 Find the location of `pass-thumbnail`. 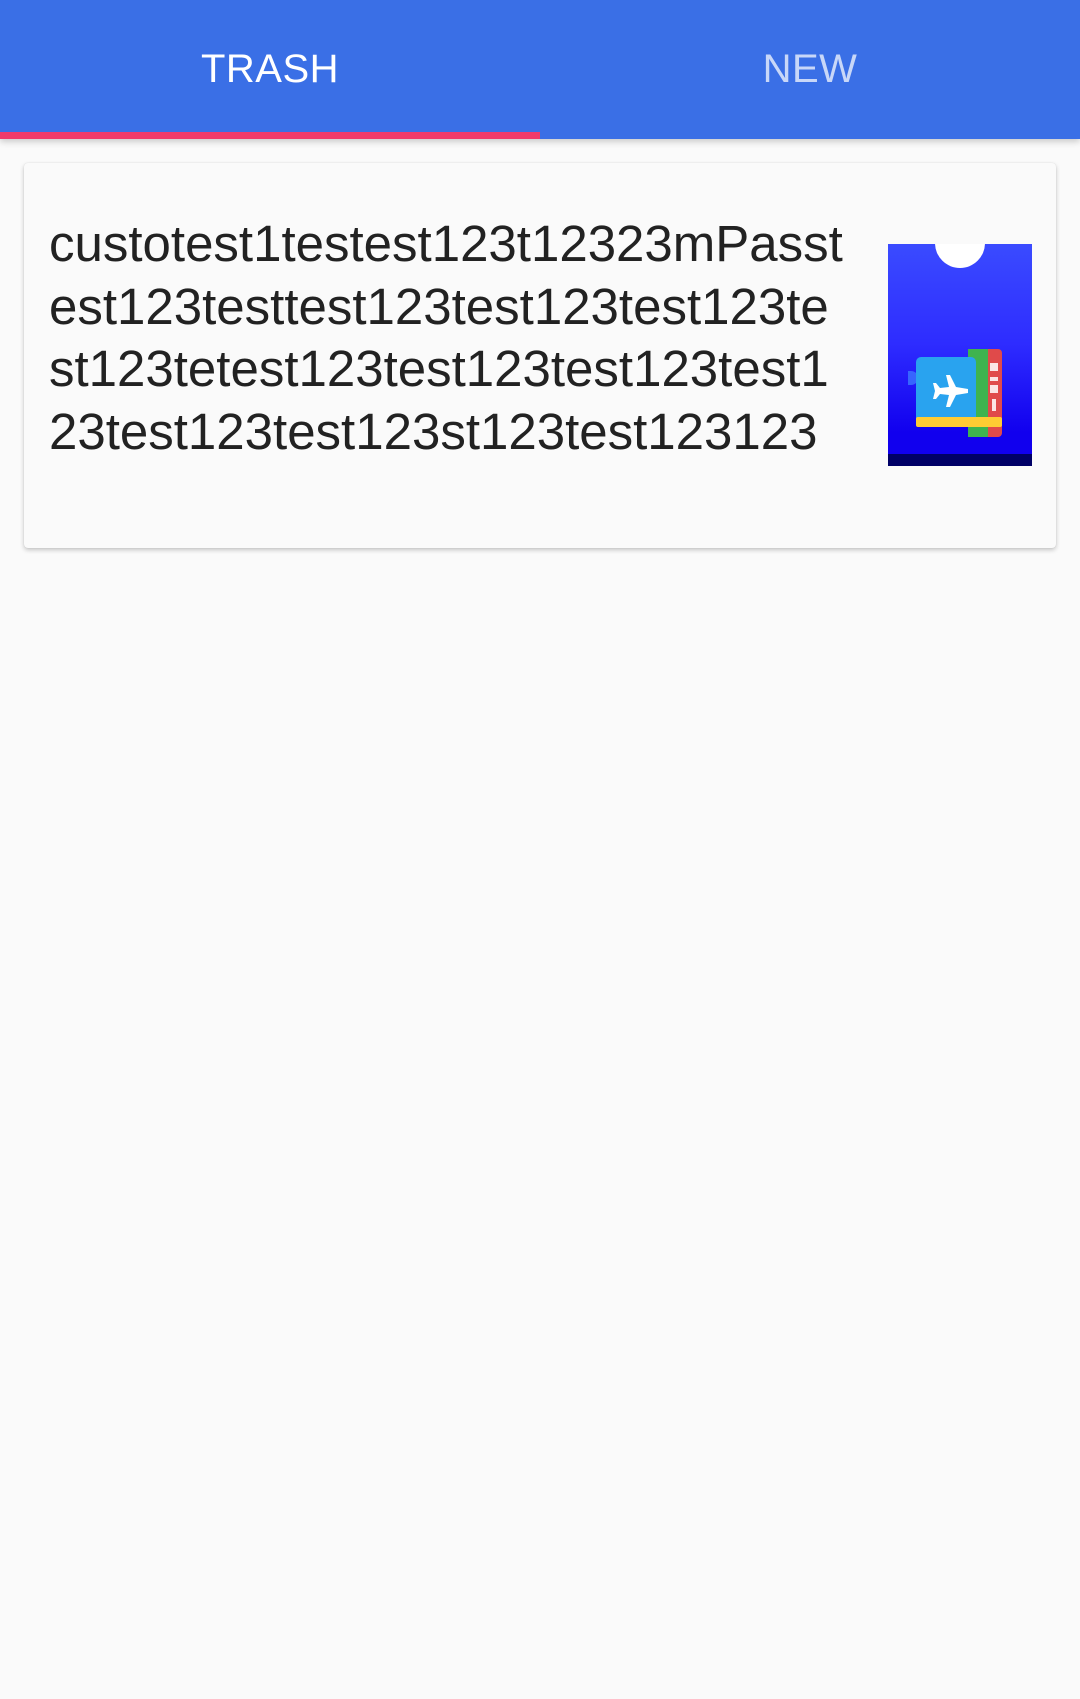

pass-thumbnail is located at coordinates (960, 355).